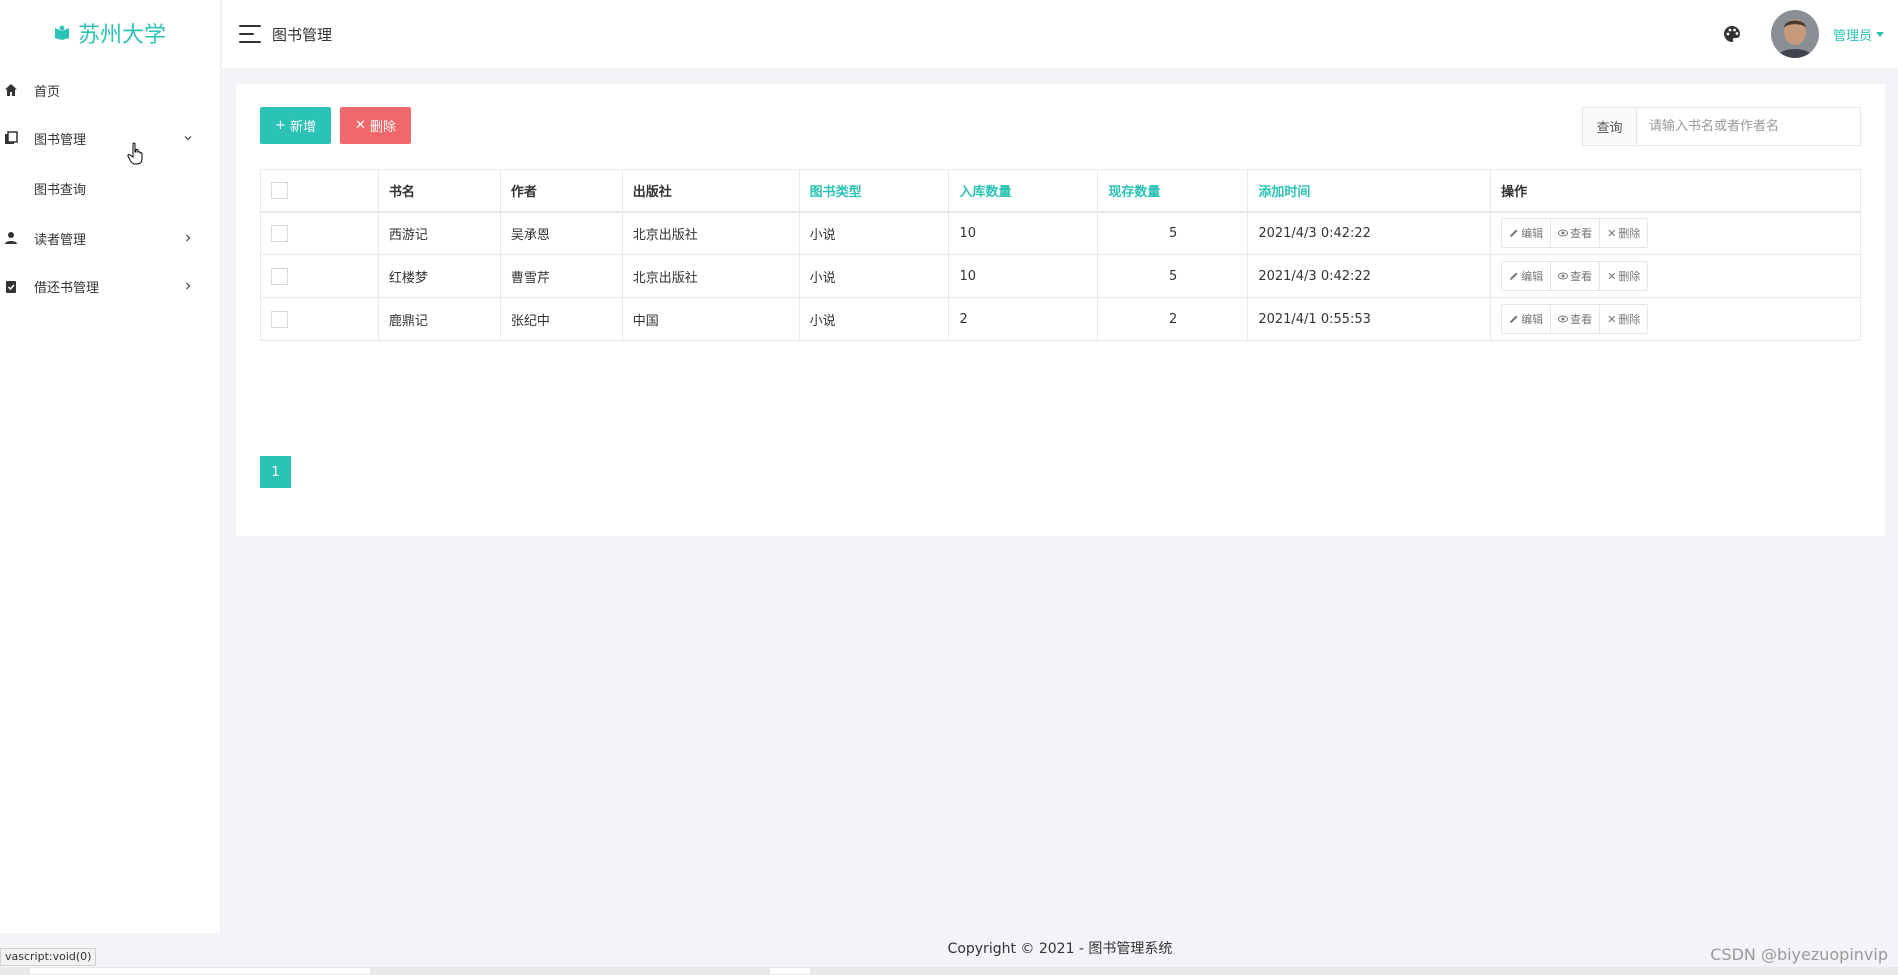 The image size is (1898, 975). What do you see at coordinates (1748, 126) in the screenshot?
I see `search-input` at bounding box center [1748, 126].